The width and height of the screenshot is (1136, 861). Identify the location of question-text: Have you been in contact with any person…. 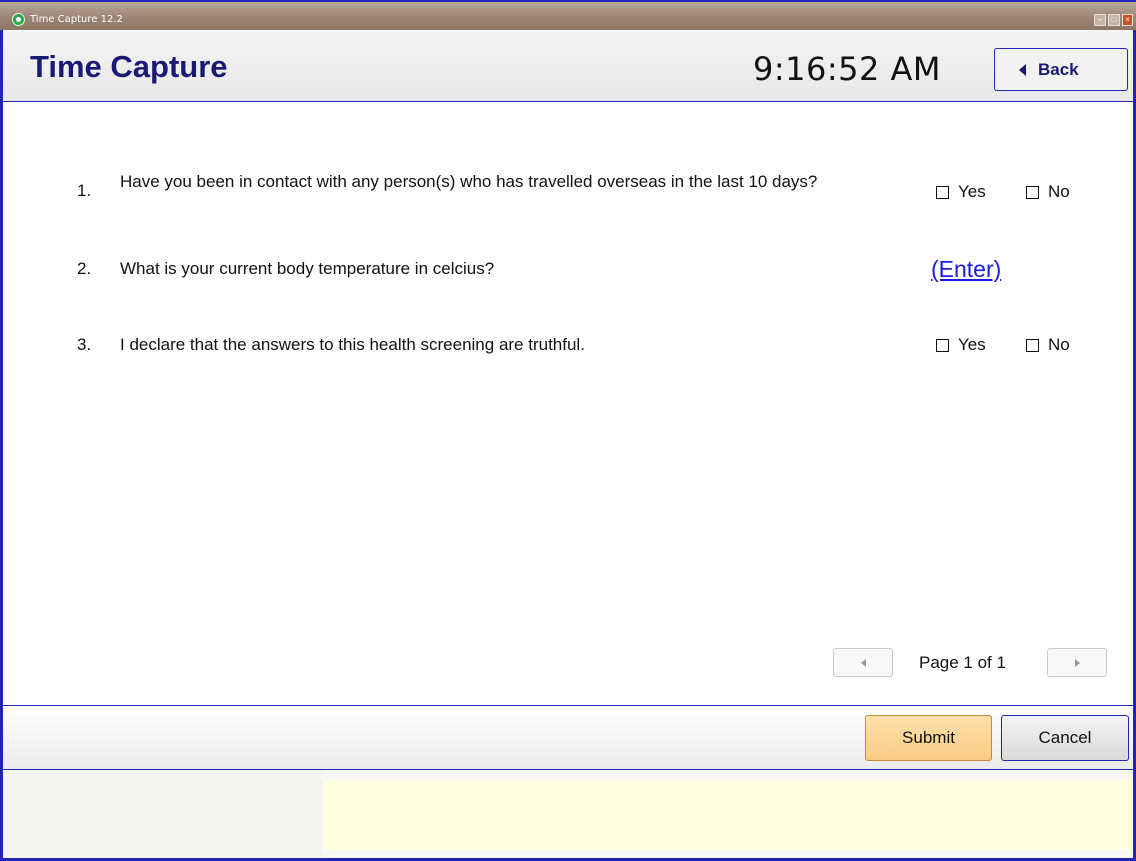
(469, 181).